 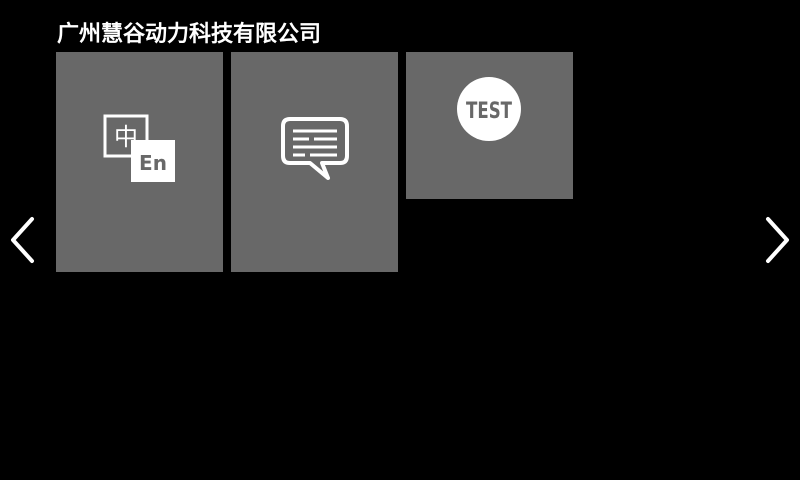 I want to click on chinese-english-translate-icon: 中 En, so click(x=139, y=148).